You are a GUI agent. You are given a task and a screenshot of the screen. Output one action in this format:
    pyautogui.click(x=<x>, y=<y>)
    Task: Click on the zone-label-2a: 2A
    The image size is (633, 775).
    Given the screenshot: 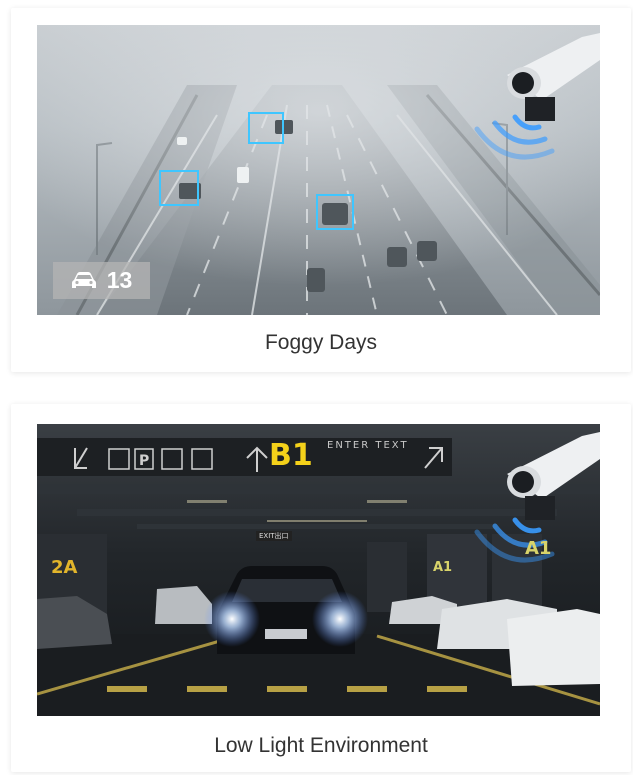 What is the action you would take?
    pyautogui.click(x=64, y=567)
    